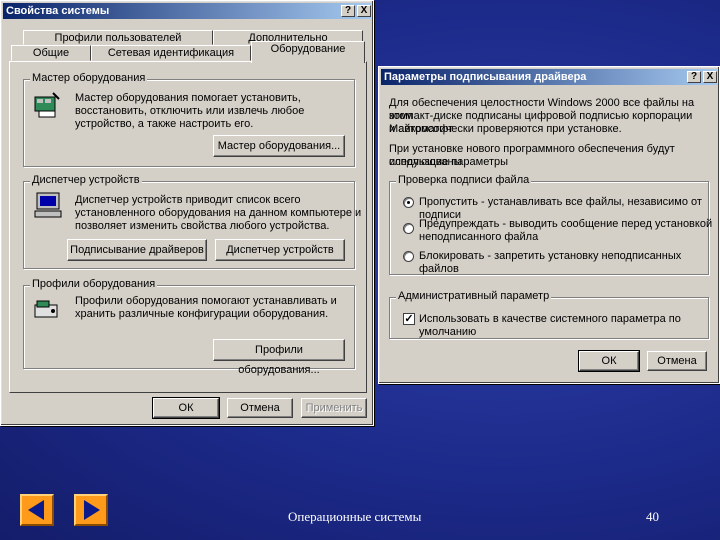  I want to click on wizard-desc-1: Мастер оборудования помогает установить,, so click(188, 98).